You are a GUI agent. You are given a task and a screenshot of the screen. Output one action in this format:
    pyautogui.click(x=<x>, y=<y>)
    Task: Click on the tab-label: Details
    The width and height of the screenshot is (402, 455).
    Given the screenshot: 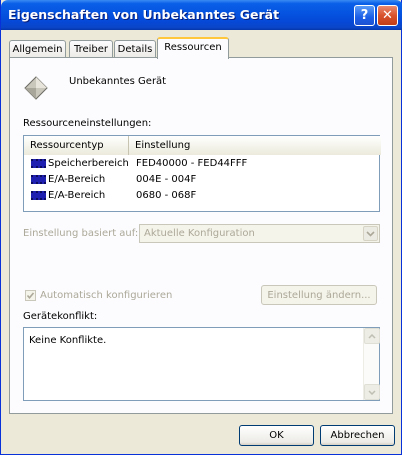 What is the action you would take?
    pyautogui.click(x=135, y=49)
    